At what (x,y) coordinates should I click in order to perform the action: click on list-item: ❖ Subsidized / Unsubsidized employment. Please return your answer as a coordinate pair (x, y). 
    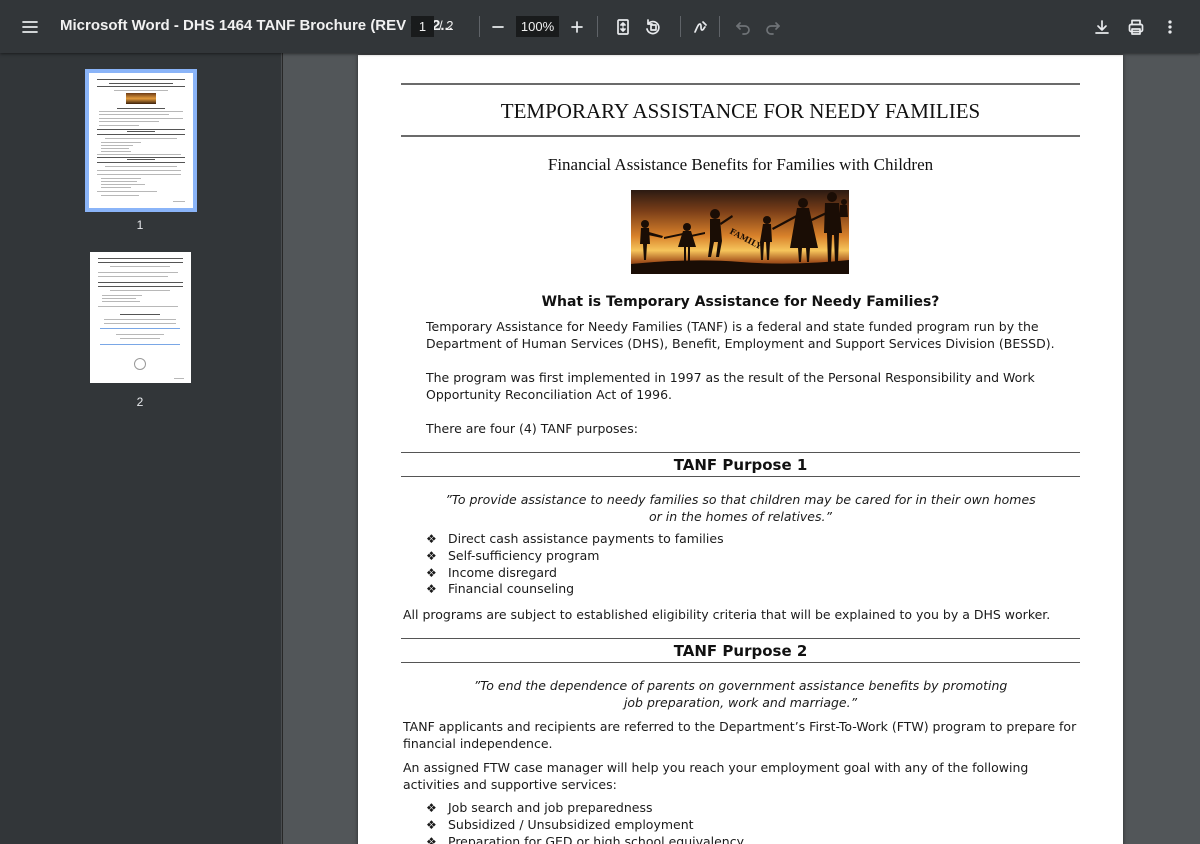
    Looking at the image, I should click on (560, 824).